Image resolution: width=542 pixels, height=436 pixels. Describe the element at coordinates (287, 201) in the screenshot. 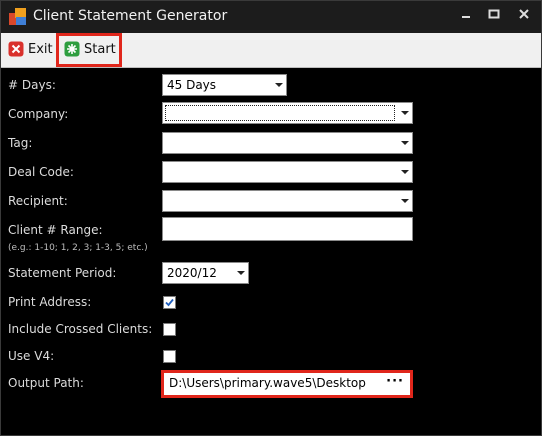

I see `recipient-select` at that location.